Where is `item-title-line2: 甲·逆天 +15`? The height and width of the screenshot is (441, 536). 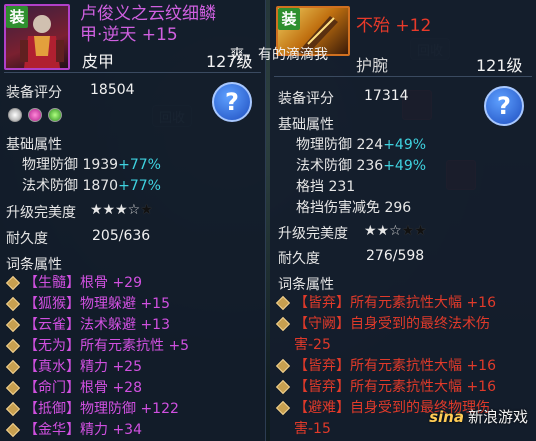 item-title-line2: 甲·逆天 +15 is located at coordinates (129, 35).